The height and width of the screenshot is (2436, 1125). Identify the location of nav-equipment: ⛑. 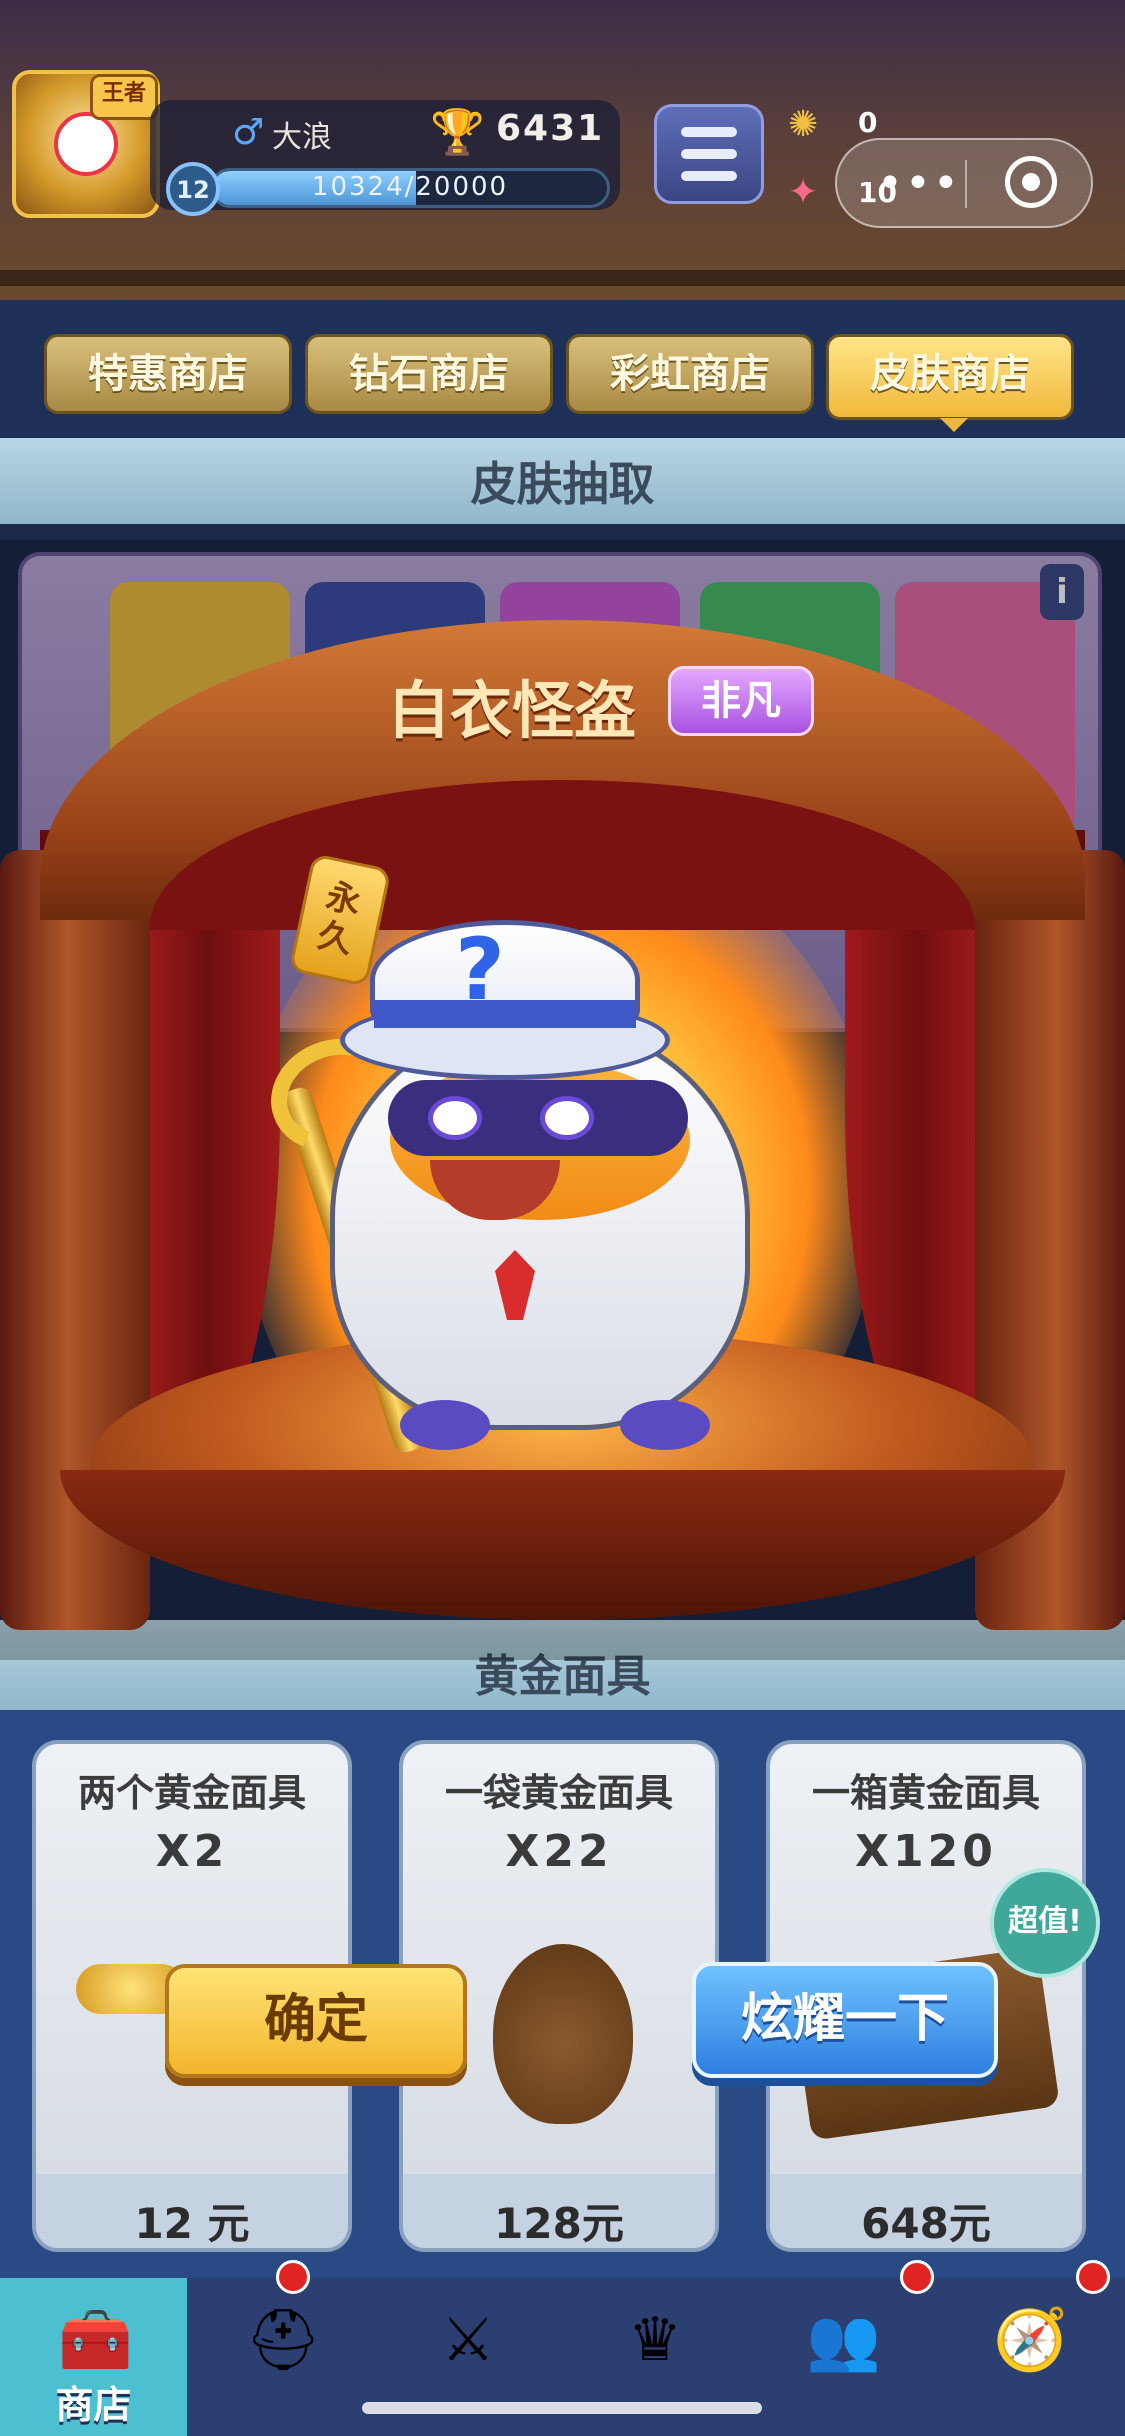
(280, 2357).